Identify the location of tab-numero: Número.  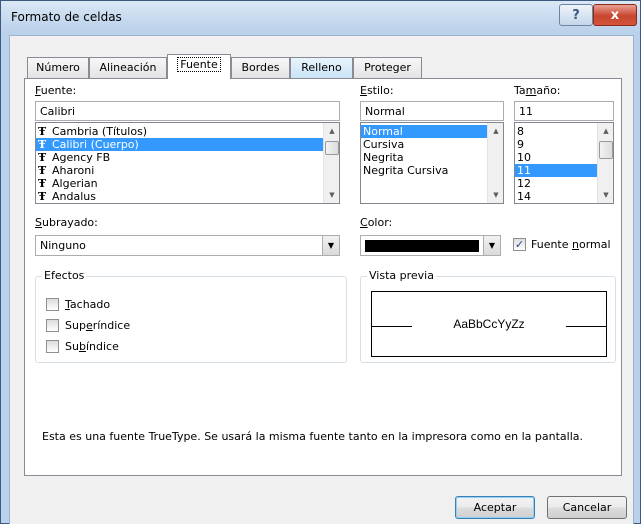
(58, 67).